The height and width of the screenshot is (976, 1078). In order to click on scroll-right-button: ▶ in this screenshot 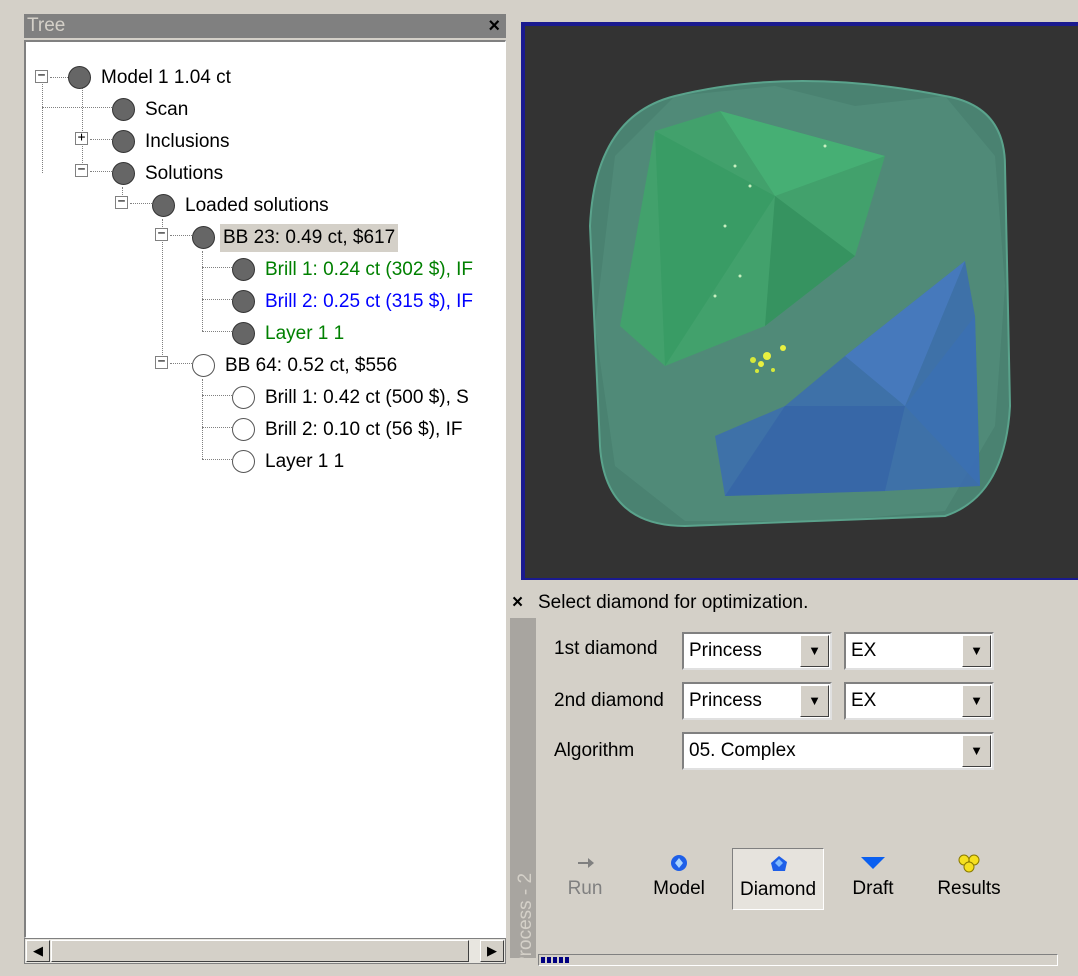, I will do `click(492, 951)`.